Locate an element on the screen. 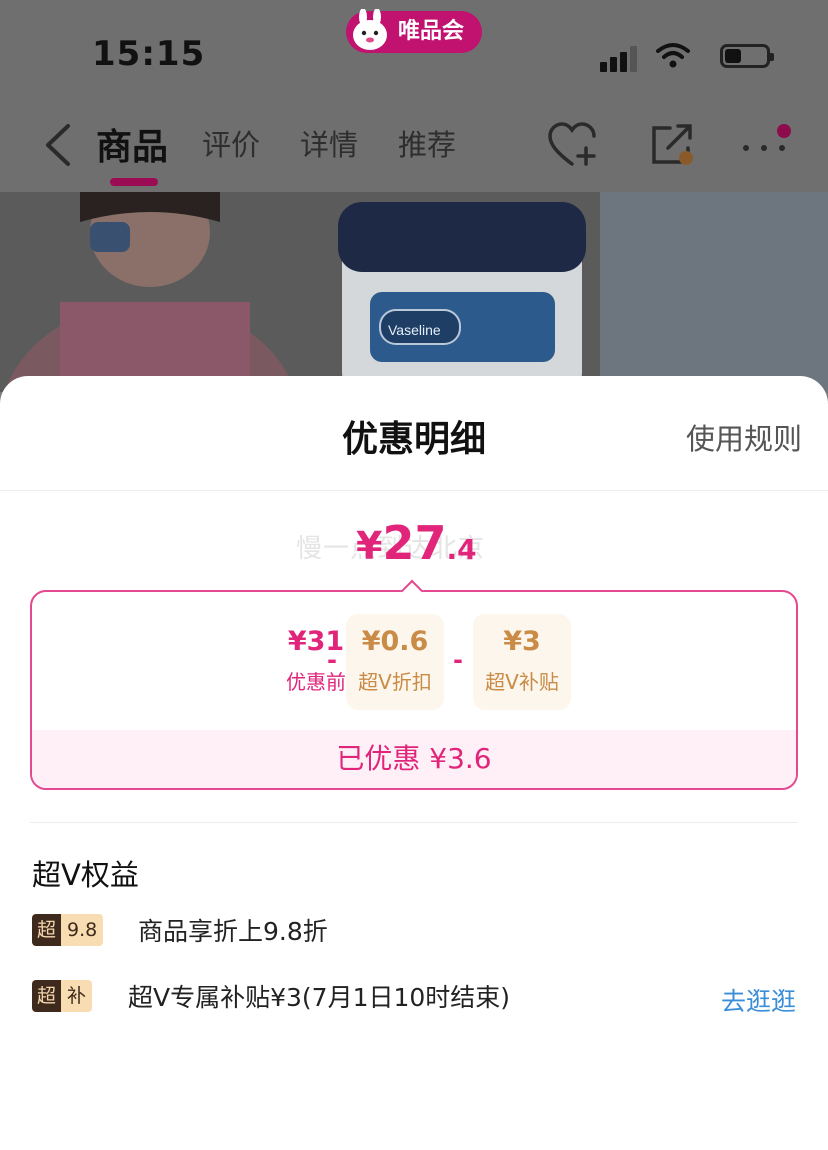 This screenshot has height=1150, width=828. wifi-icon is located at coordinates (673, 55).